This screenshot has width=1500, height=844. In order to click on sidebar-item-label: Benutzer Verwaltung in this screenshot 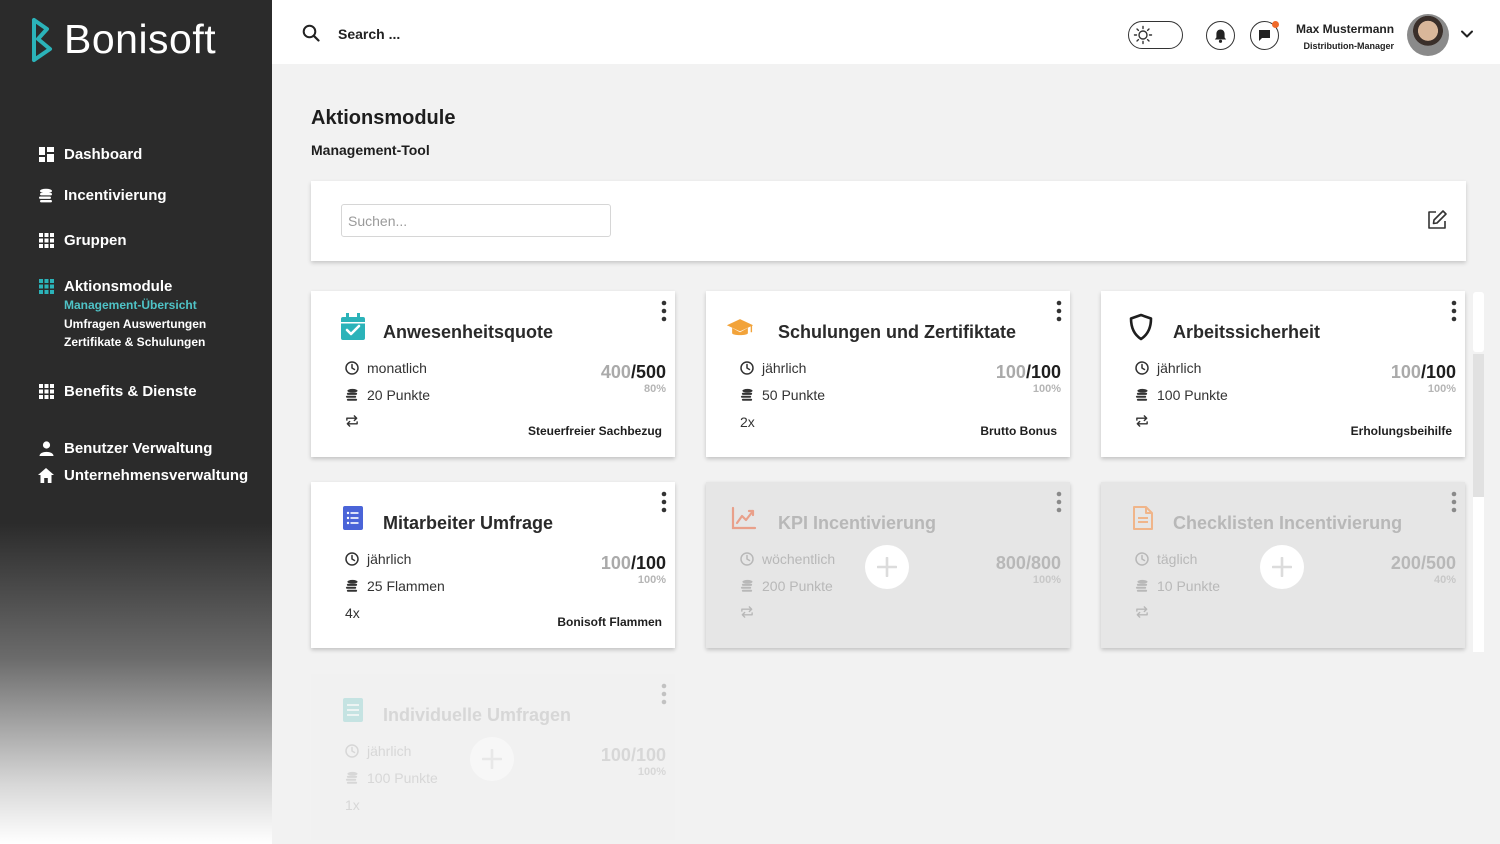, I will do `click(138, 448)`.